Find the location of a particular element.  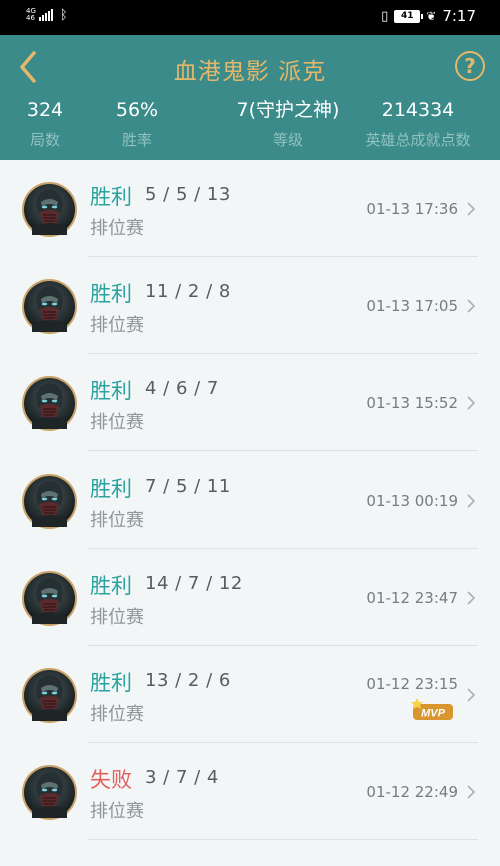

battery-level: 41 is located at coordinates (407, 16).